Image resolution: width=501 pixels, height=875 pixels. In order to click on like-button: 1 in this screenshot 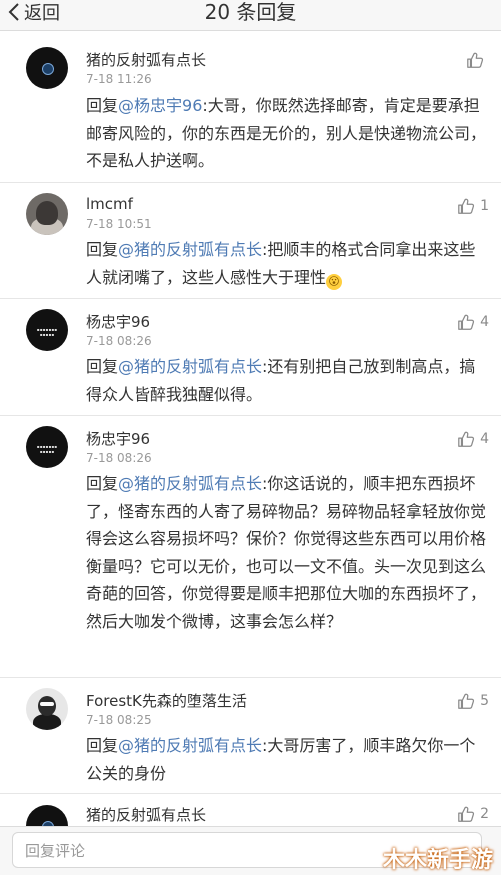, I will do `click(473, 206)`.